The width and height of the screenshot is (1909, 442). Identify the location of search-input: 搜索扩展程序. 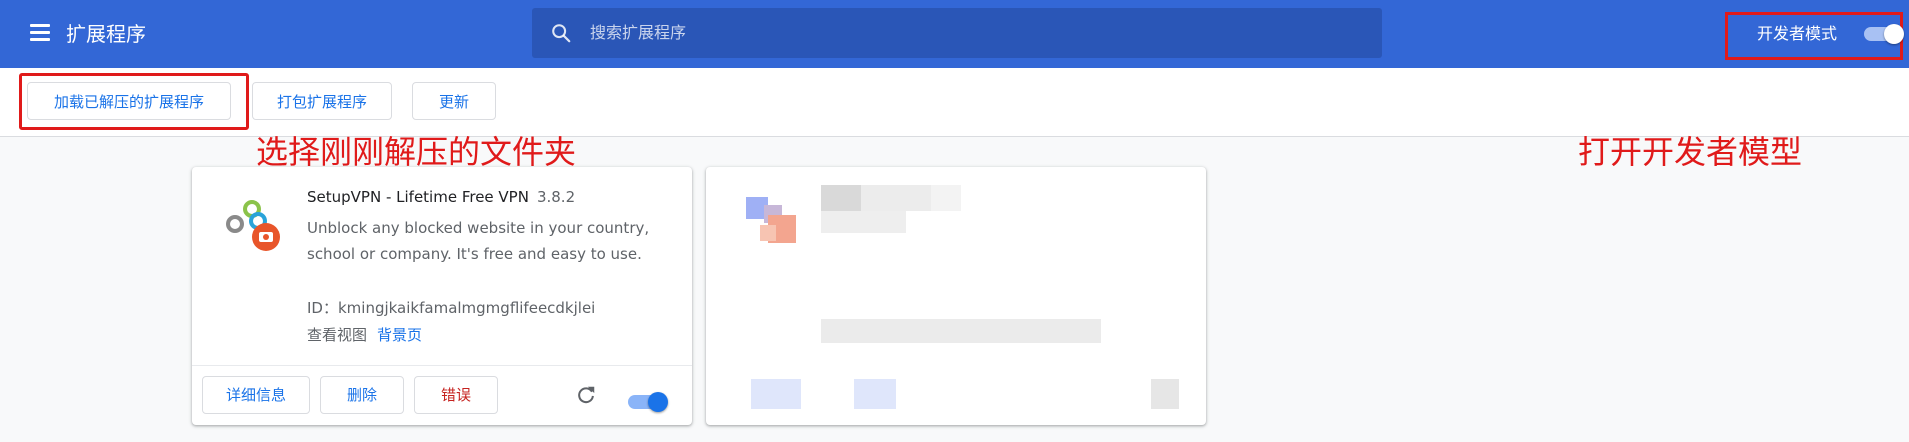
(957, 33).